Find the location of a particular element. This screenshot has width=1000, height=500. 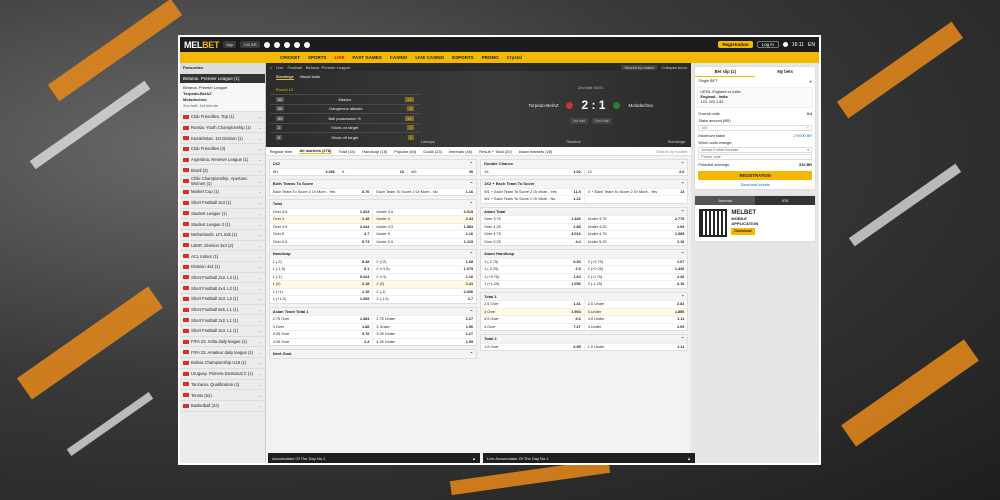

market-search-input: Search by market is located at coordinates (671, 151).